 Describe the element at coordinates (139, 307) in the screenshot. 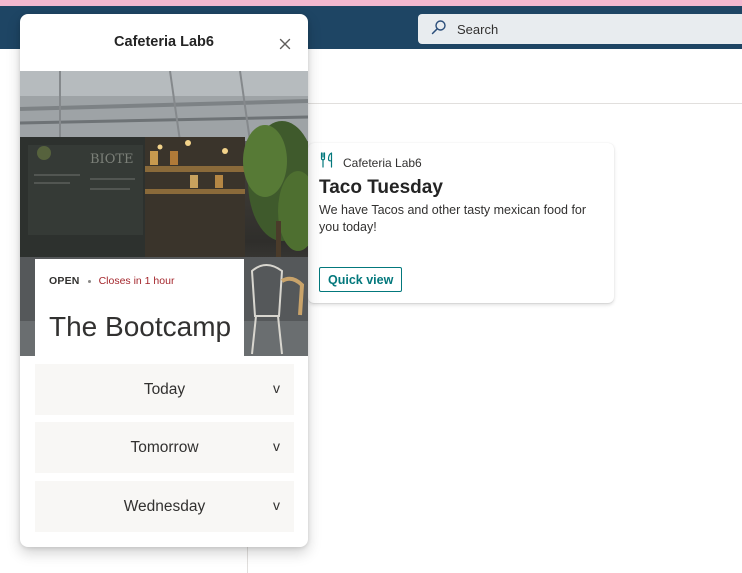

I see `location-info-box: OPEN Closes in 1 hour The Bootcamp` at that location.